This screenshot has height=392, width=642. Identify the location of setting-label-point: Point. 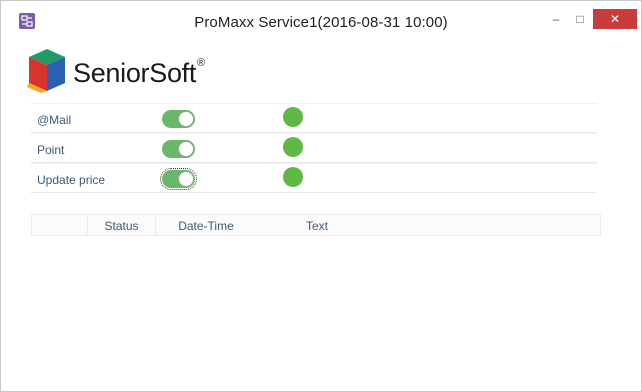
(51, 150).